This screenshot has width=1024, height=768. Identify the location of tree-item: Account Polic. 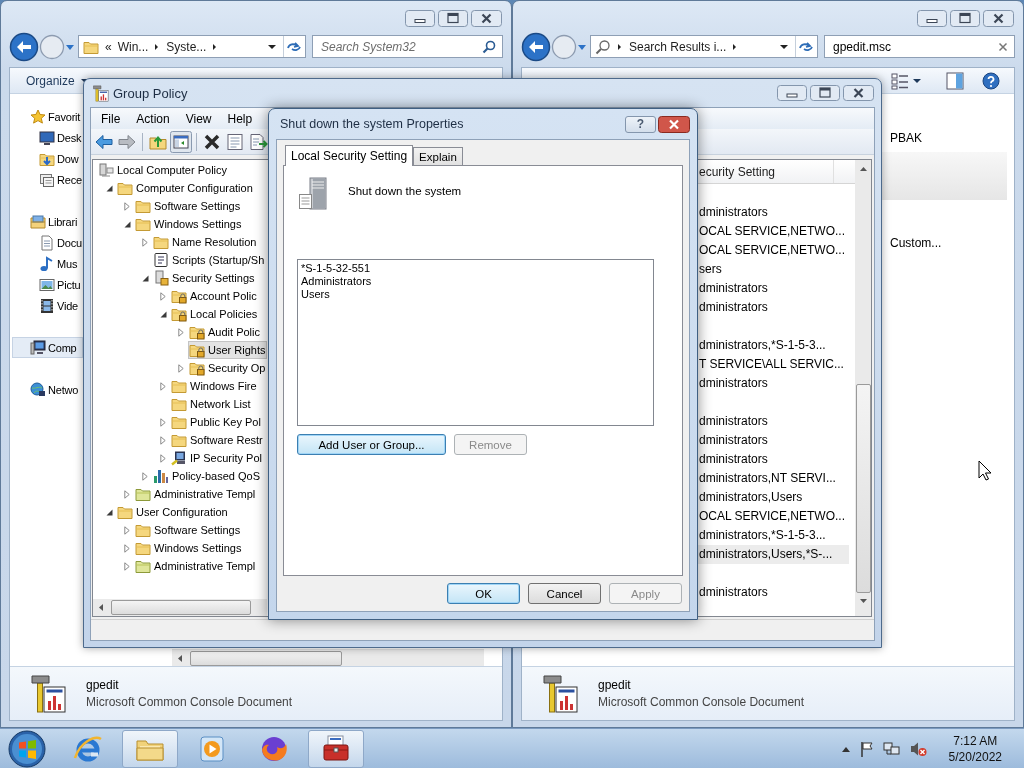
(214, 296).